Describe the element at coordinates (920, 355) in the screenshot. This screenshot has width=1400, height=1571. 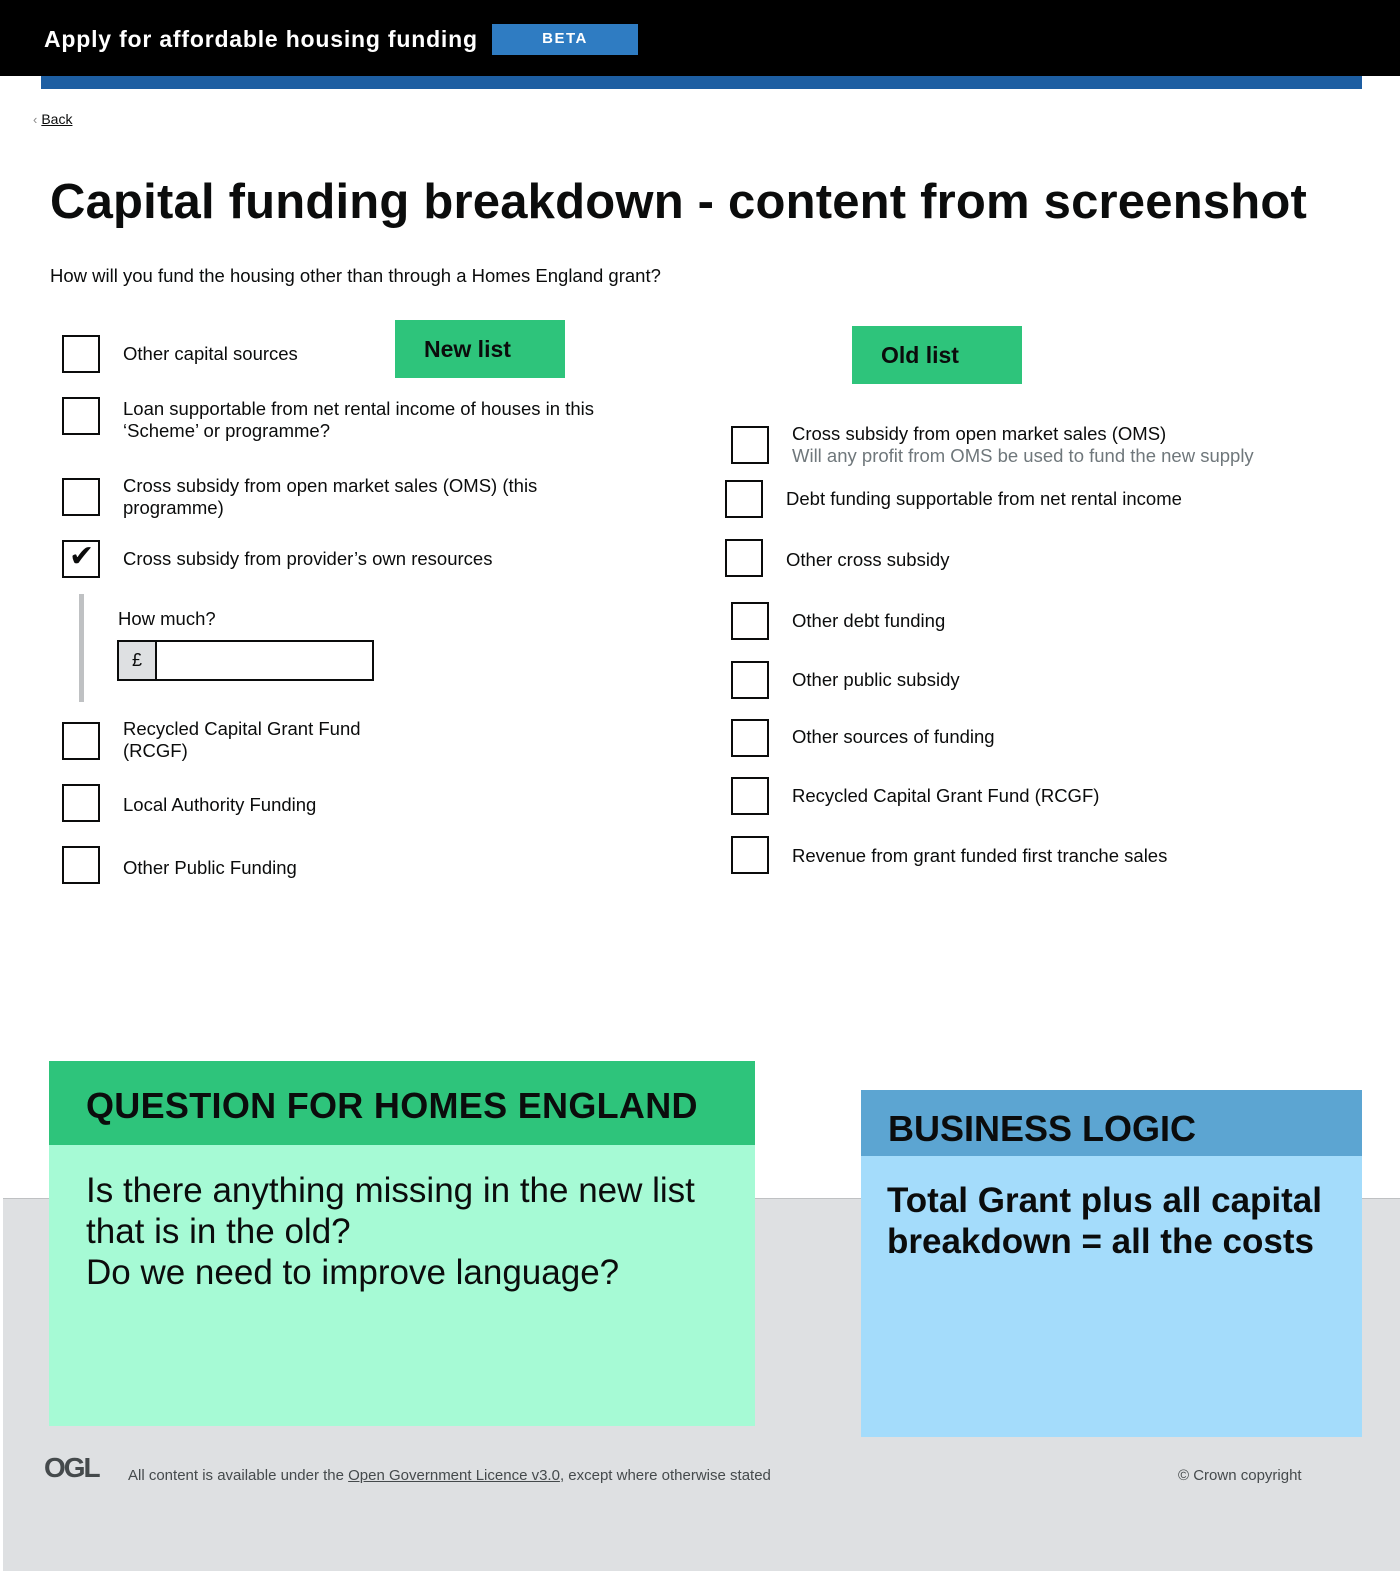
I see `old-list-tag-label: Old list` at that location.